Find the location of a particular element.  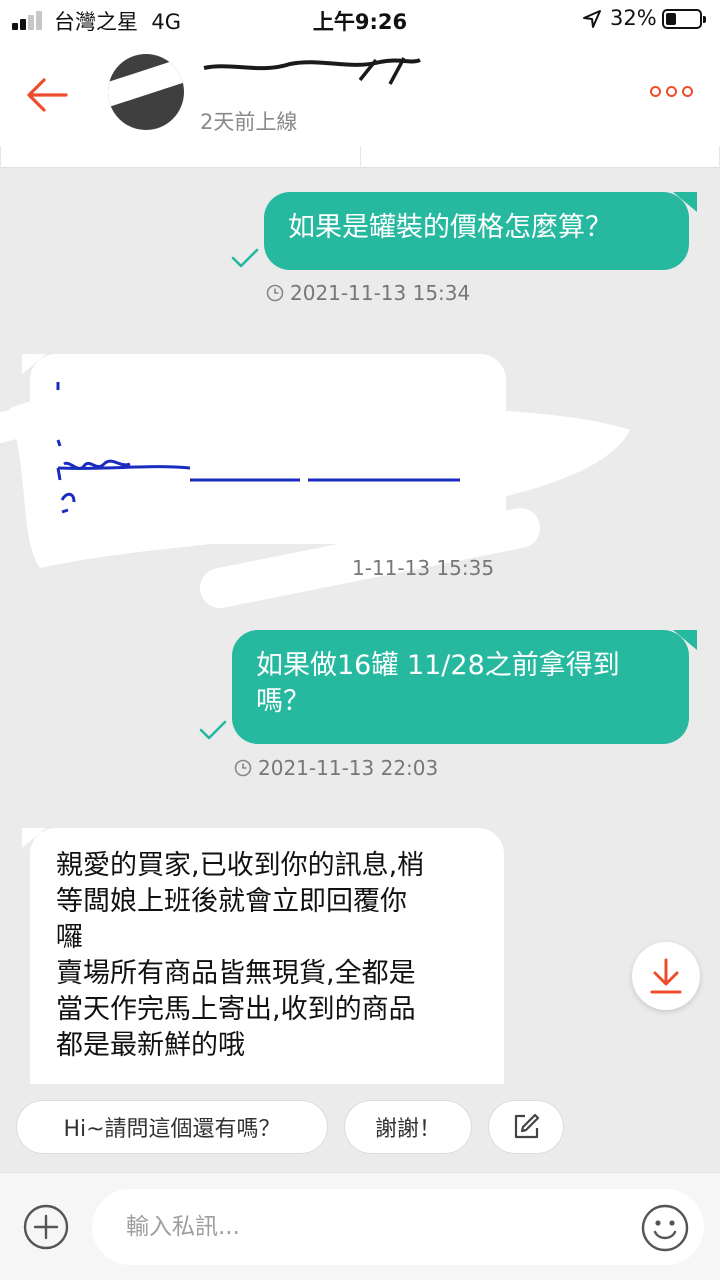

avatar is located at coordinates (146, 92).